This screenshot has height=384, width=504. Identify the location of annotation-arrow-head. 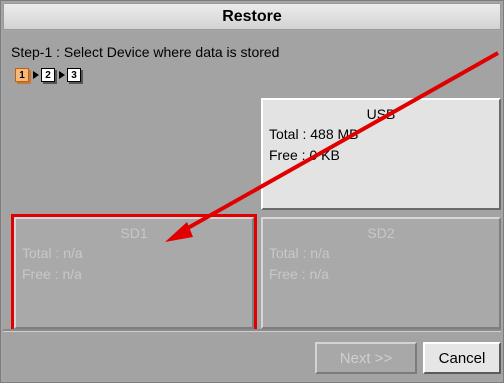
(179, 232).